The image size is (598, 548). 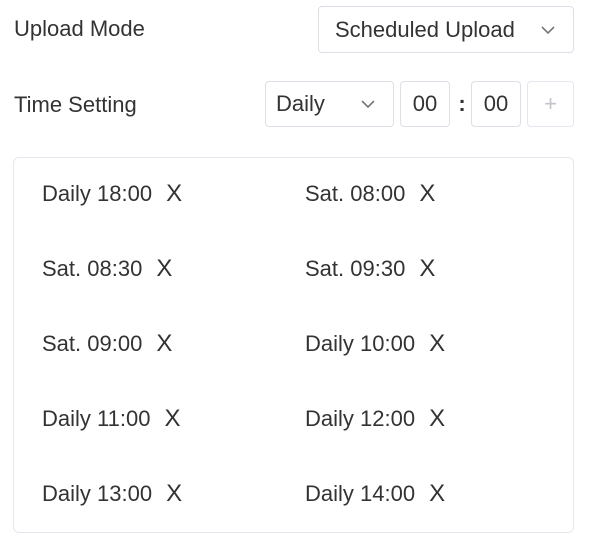 What do you see at coordinates (550, 104) in the screenshot?
I see `add-time-button: +` at bounding box center [550, 104].